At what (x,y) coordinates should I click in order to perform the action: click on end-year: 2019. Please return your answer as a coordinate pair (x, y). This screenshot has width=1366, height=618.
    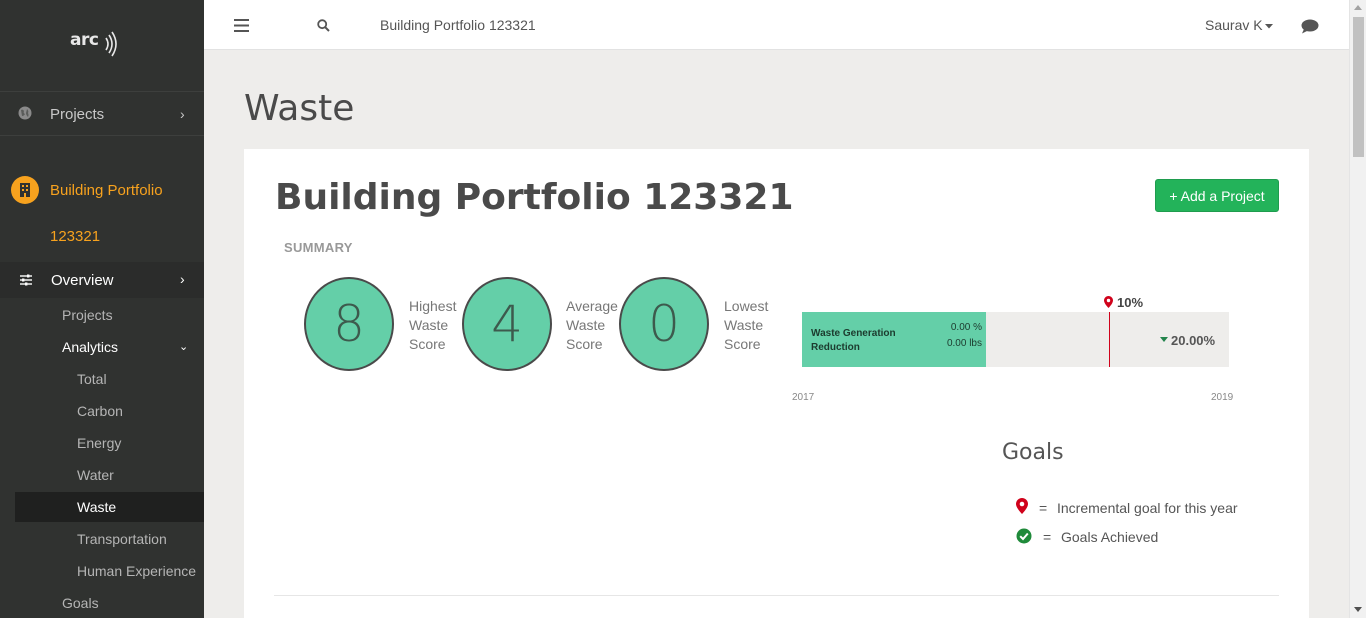
    Looking at the image, I should click on (1222, 397).